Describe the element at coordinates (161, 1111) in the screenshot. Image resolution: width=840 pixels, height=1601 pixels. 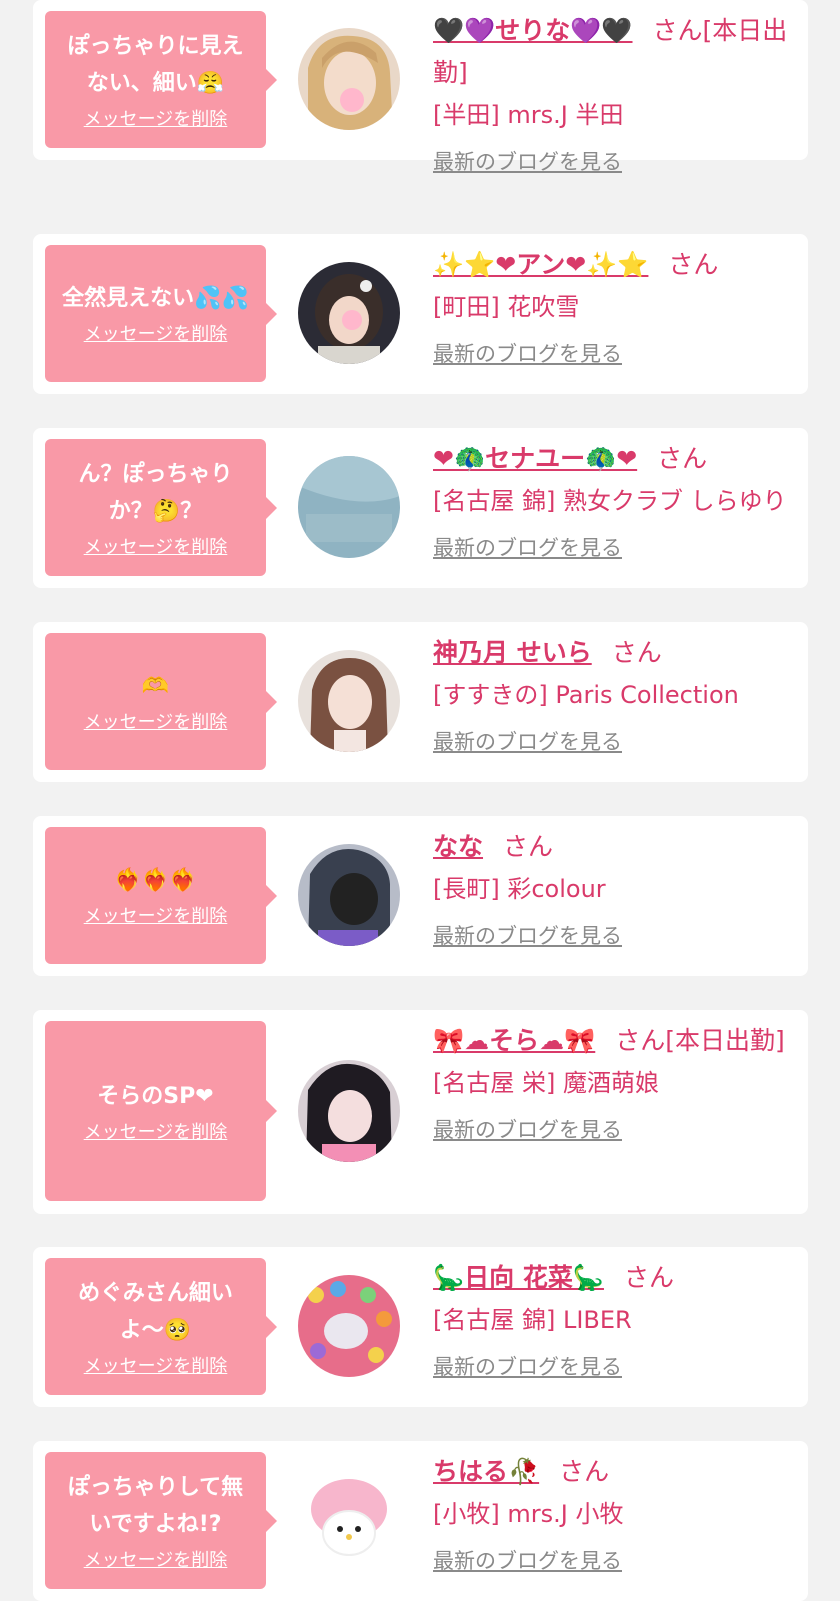
I see `message-bubble: そらのSP❤ メッセージを削除` at that location.